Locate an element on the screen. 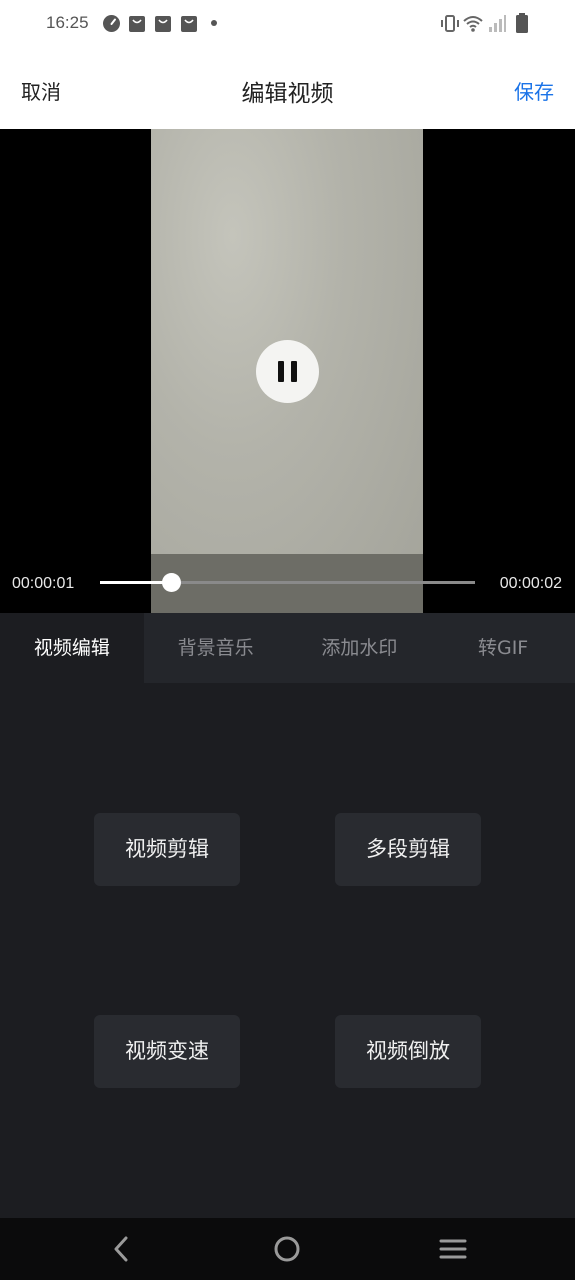 Image resolution: width=575 pixels, height=1280 pixels. save-button: 保存 is located at coordinates (534, 90).